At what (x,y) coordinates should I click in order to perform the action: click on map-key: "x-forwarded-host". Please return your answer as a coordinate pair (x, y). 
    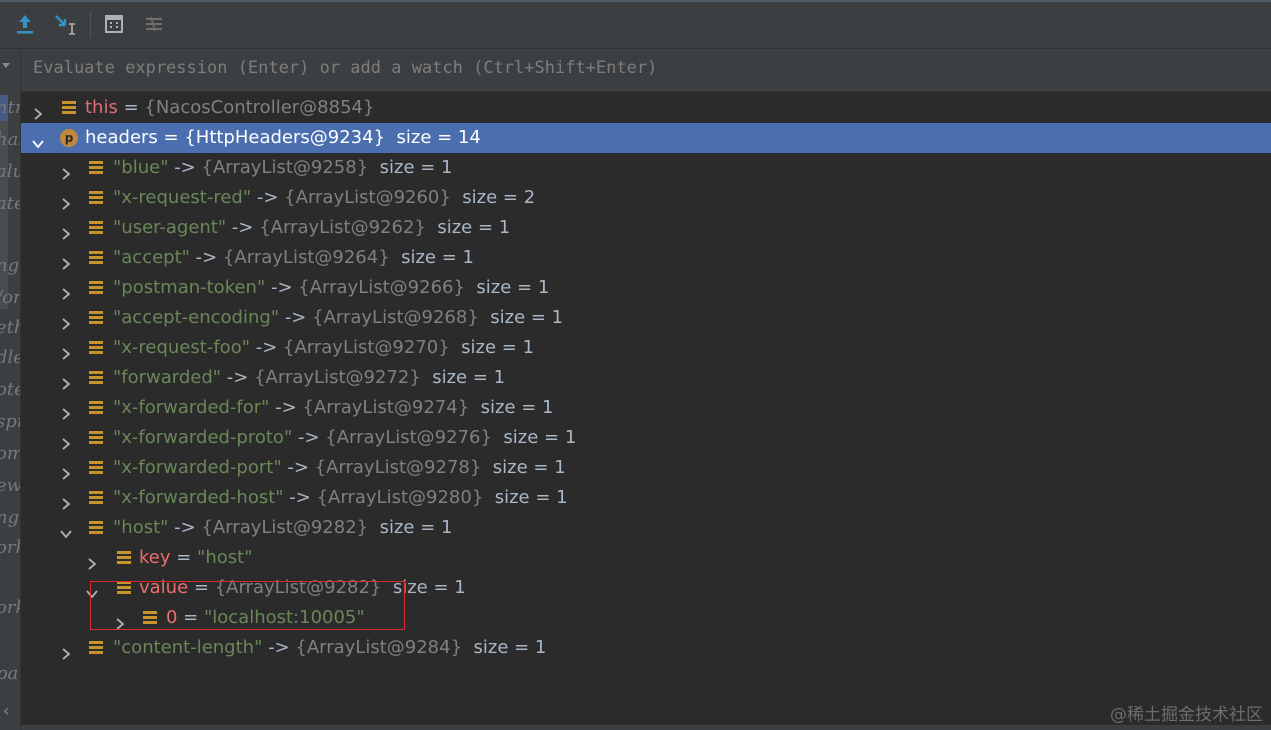
    Looking at the image, I should click on (198, 497).